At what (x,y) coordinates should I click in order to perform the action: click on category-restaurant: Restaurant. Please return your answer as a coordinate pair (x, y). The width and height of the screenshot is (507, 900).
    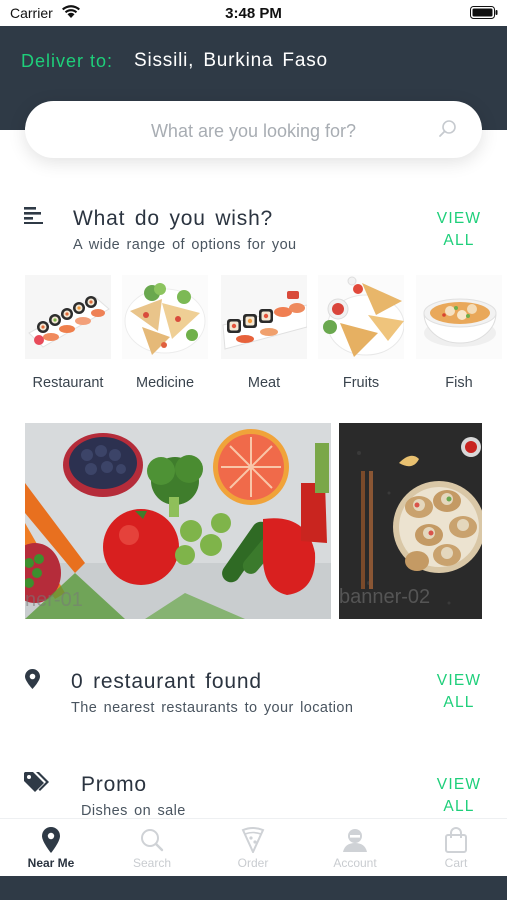
    Looking at the image, I should click on (68, 333).